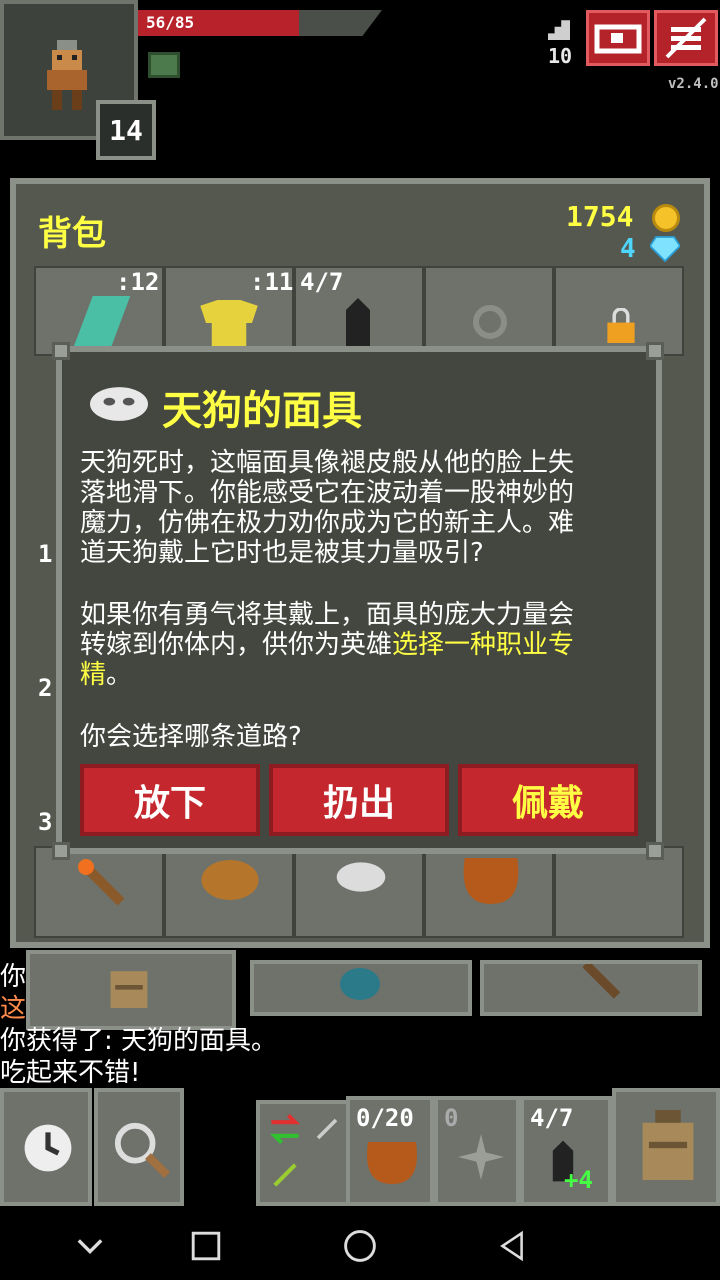 This screenshot has height=1280, width=720. I want to click on wand-holster-icon, so click(601, 981).